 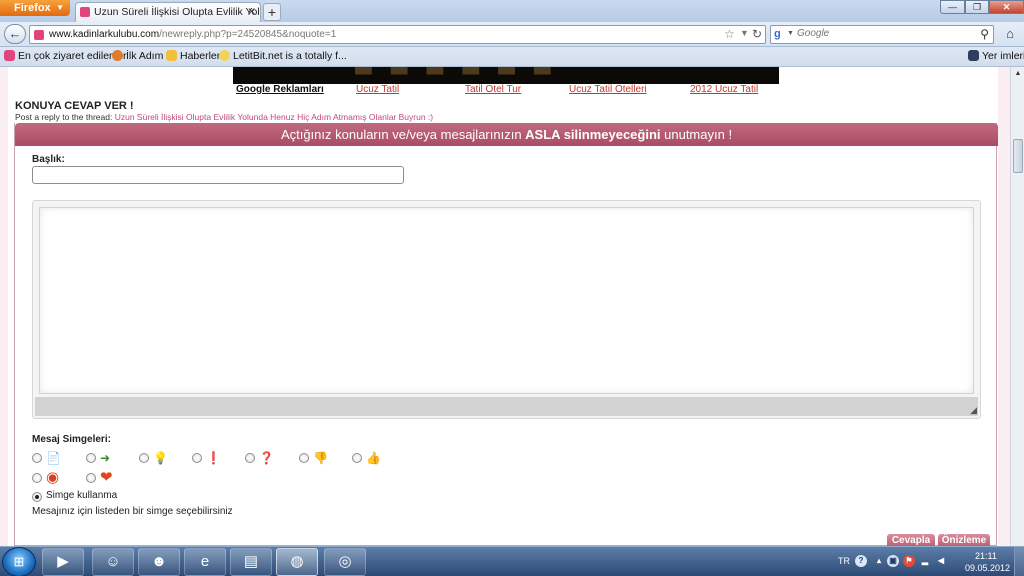 I want to click on bookmark-news: Haberler, so click(x=193, y=56).